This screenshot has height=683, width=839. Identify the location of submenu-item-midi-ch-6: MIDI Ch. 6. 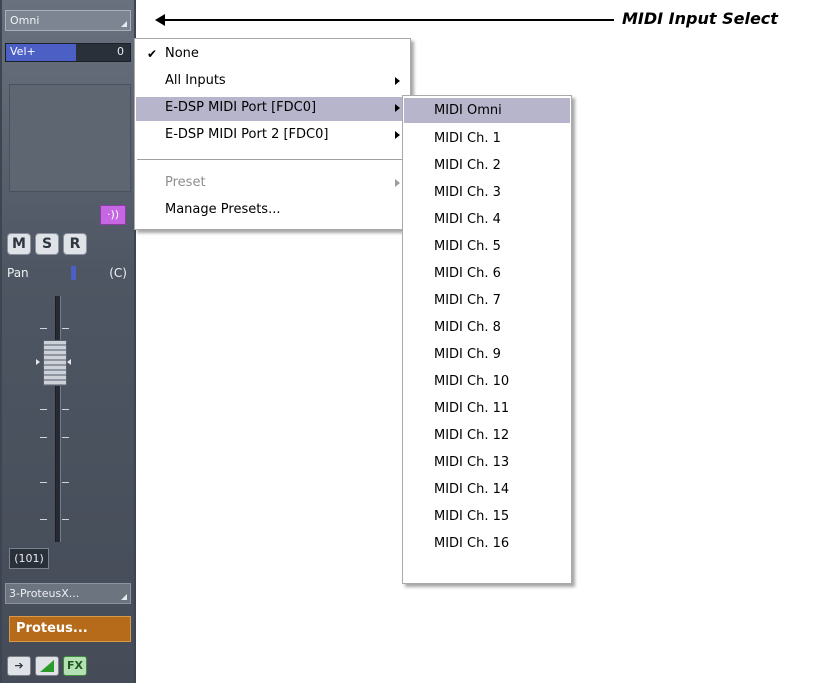
(487, 273).